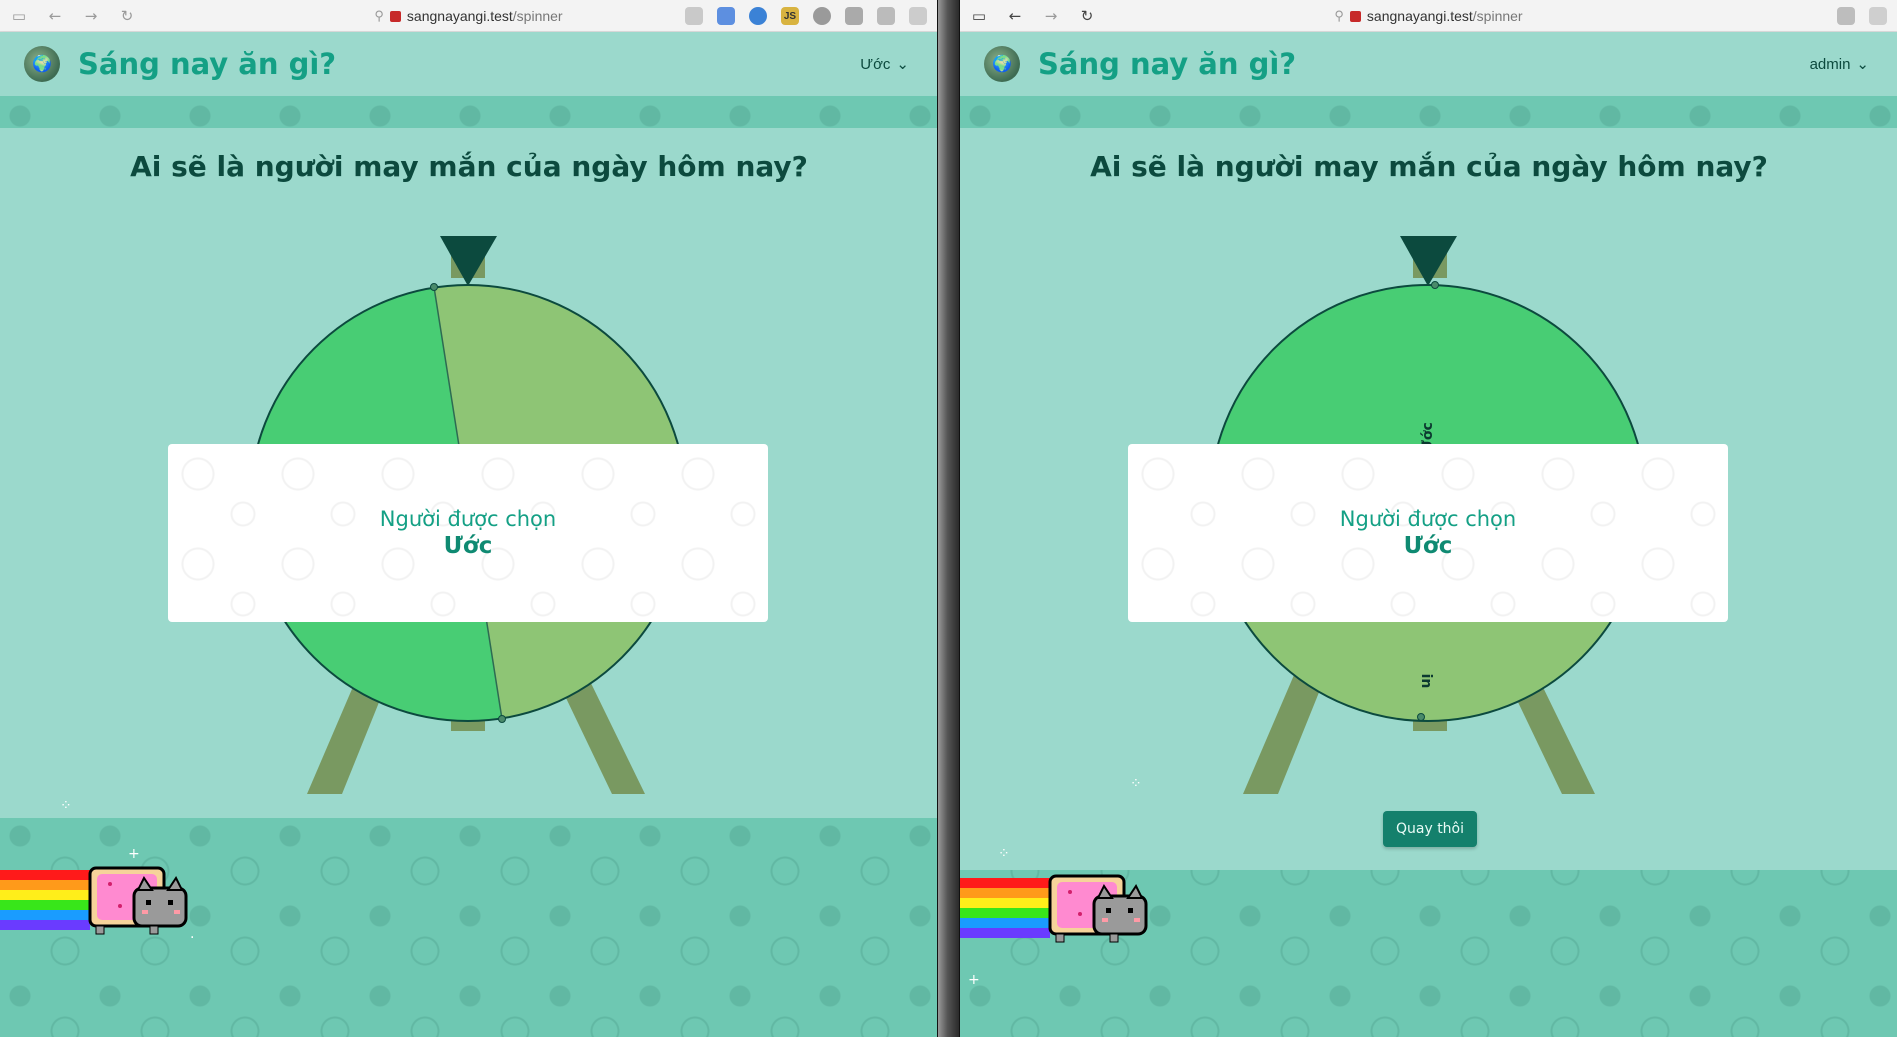 This screenshot has width=1897, height=1037. I want to click on browser-toolbar: ▭ ← → ↻ ⚲ sangnayangi.test/spinner, so click(1428, 16).